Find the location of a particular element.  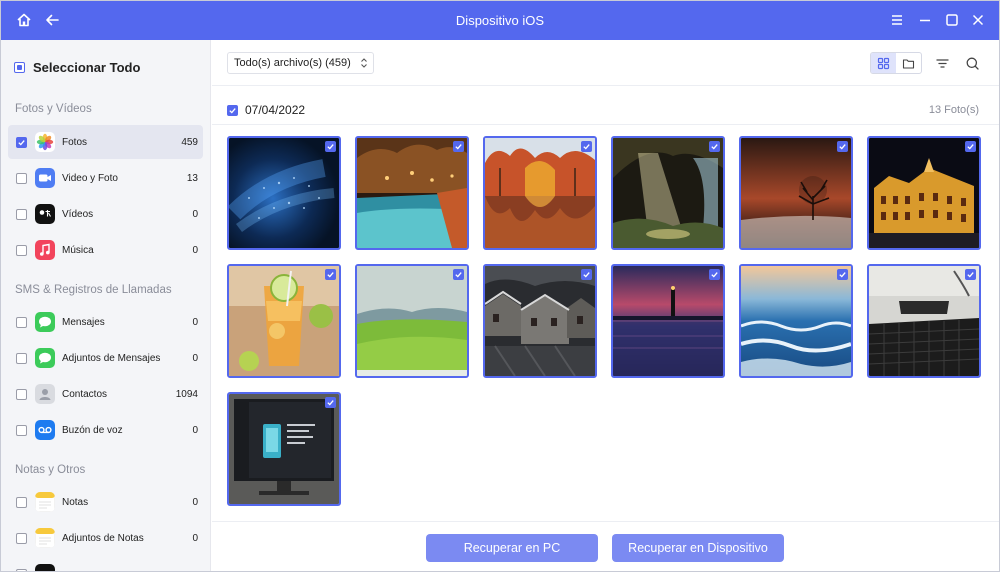

section-title-photos-videos: Fotos y Vídeos is located at coordinates (53, 109).